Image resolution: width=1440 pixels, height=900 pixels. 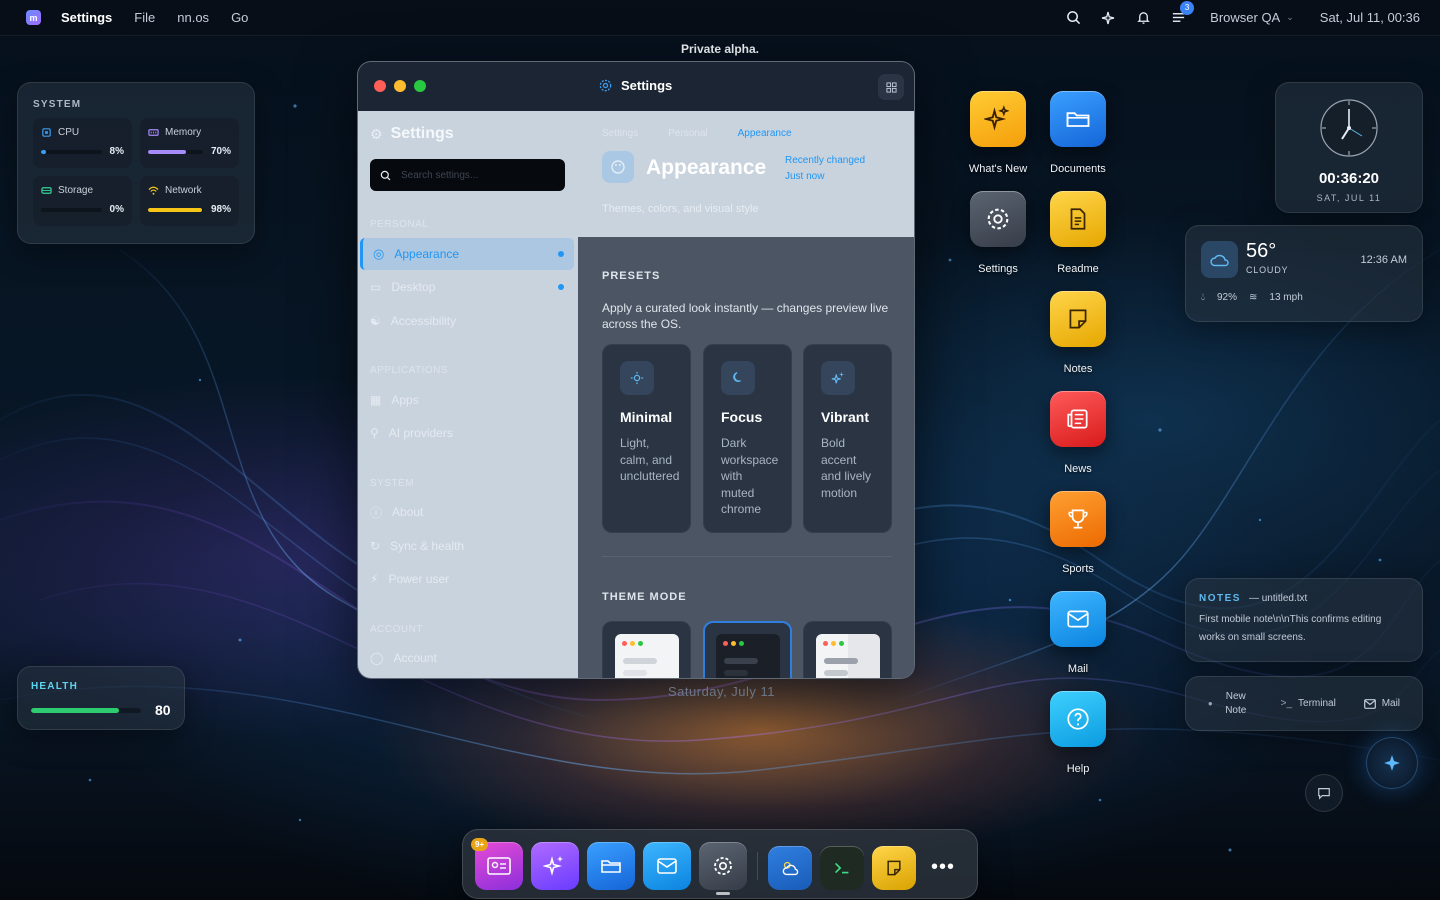 What do you see at coordinates (1317, 703) in the screenshot?
I see `terminal-label: Terminal` at bounding box center [1317, 703].